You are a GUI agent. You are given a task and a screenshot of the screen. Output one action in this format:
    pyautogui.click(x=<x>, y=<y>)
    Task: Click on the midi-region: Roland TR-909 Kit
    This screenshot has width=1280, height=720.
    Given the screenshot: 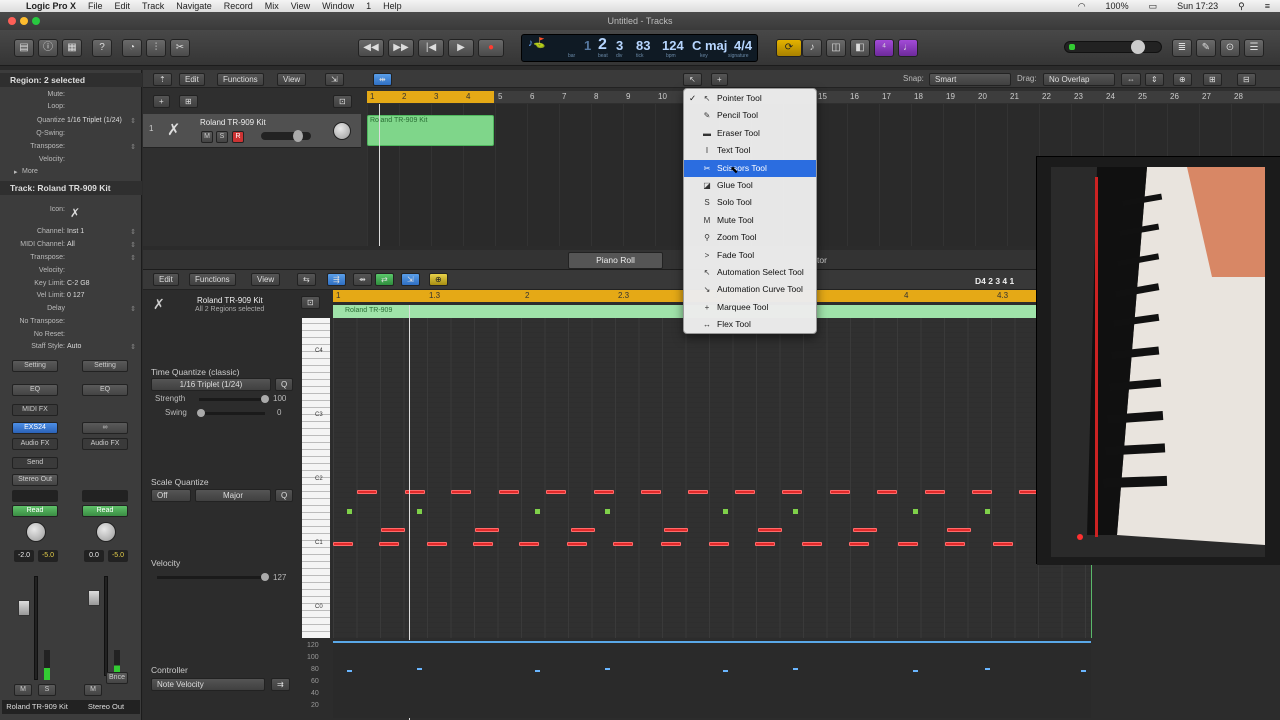 What is the action you would take?
    pyautogui.click(x=430, y=130)
    